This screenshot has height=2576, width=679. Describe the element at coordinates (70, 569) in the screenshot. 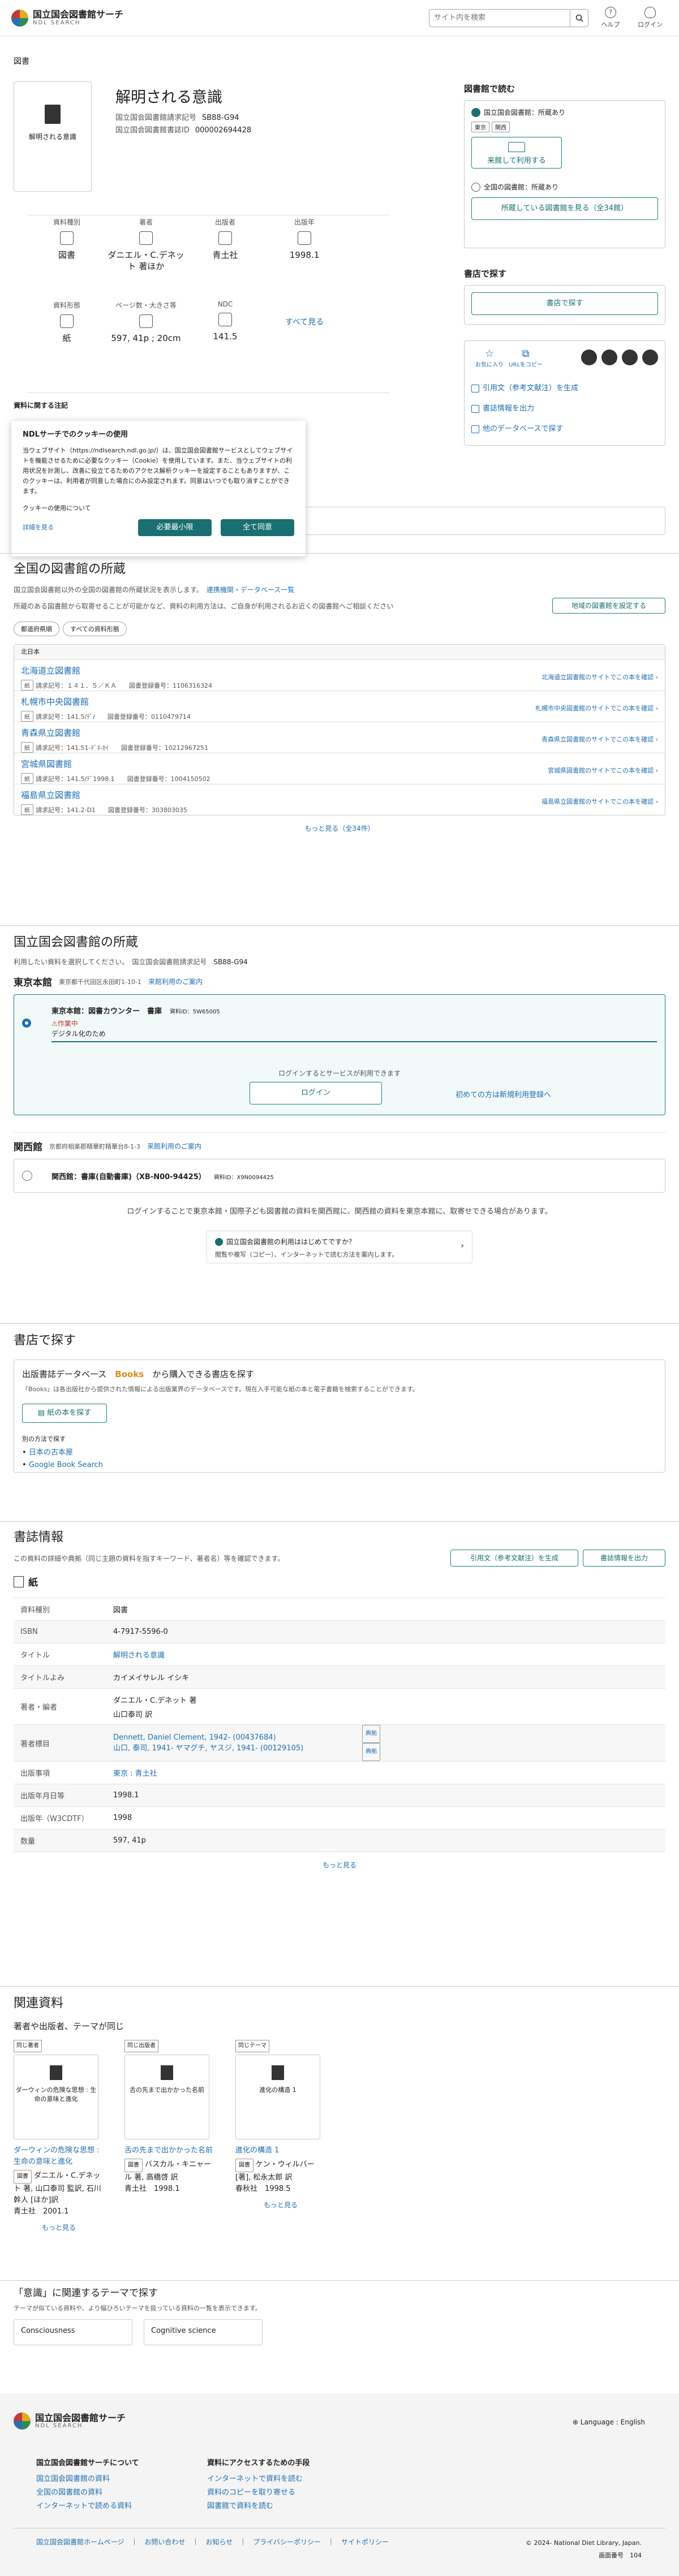

I see `national-title: 全国の図書館の所蔵` at that location.